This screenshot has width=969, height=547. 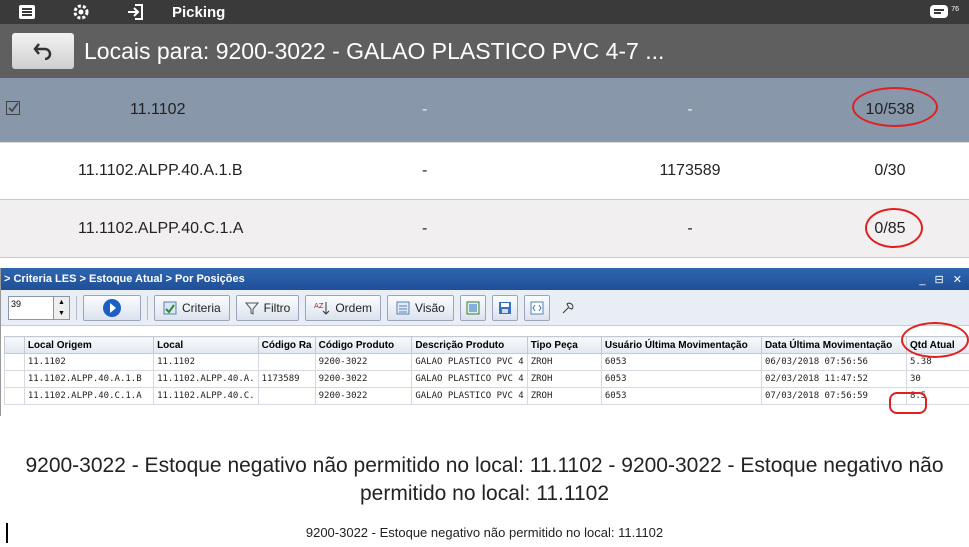 I want to click on table-cell: 02/03/2018 11:47:52, so click(x=833, y=379).